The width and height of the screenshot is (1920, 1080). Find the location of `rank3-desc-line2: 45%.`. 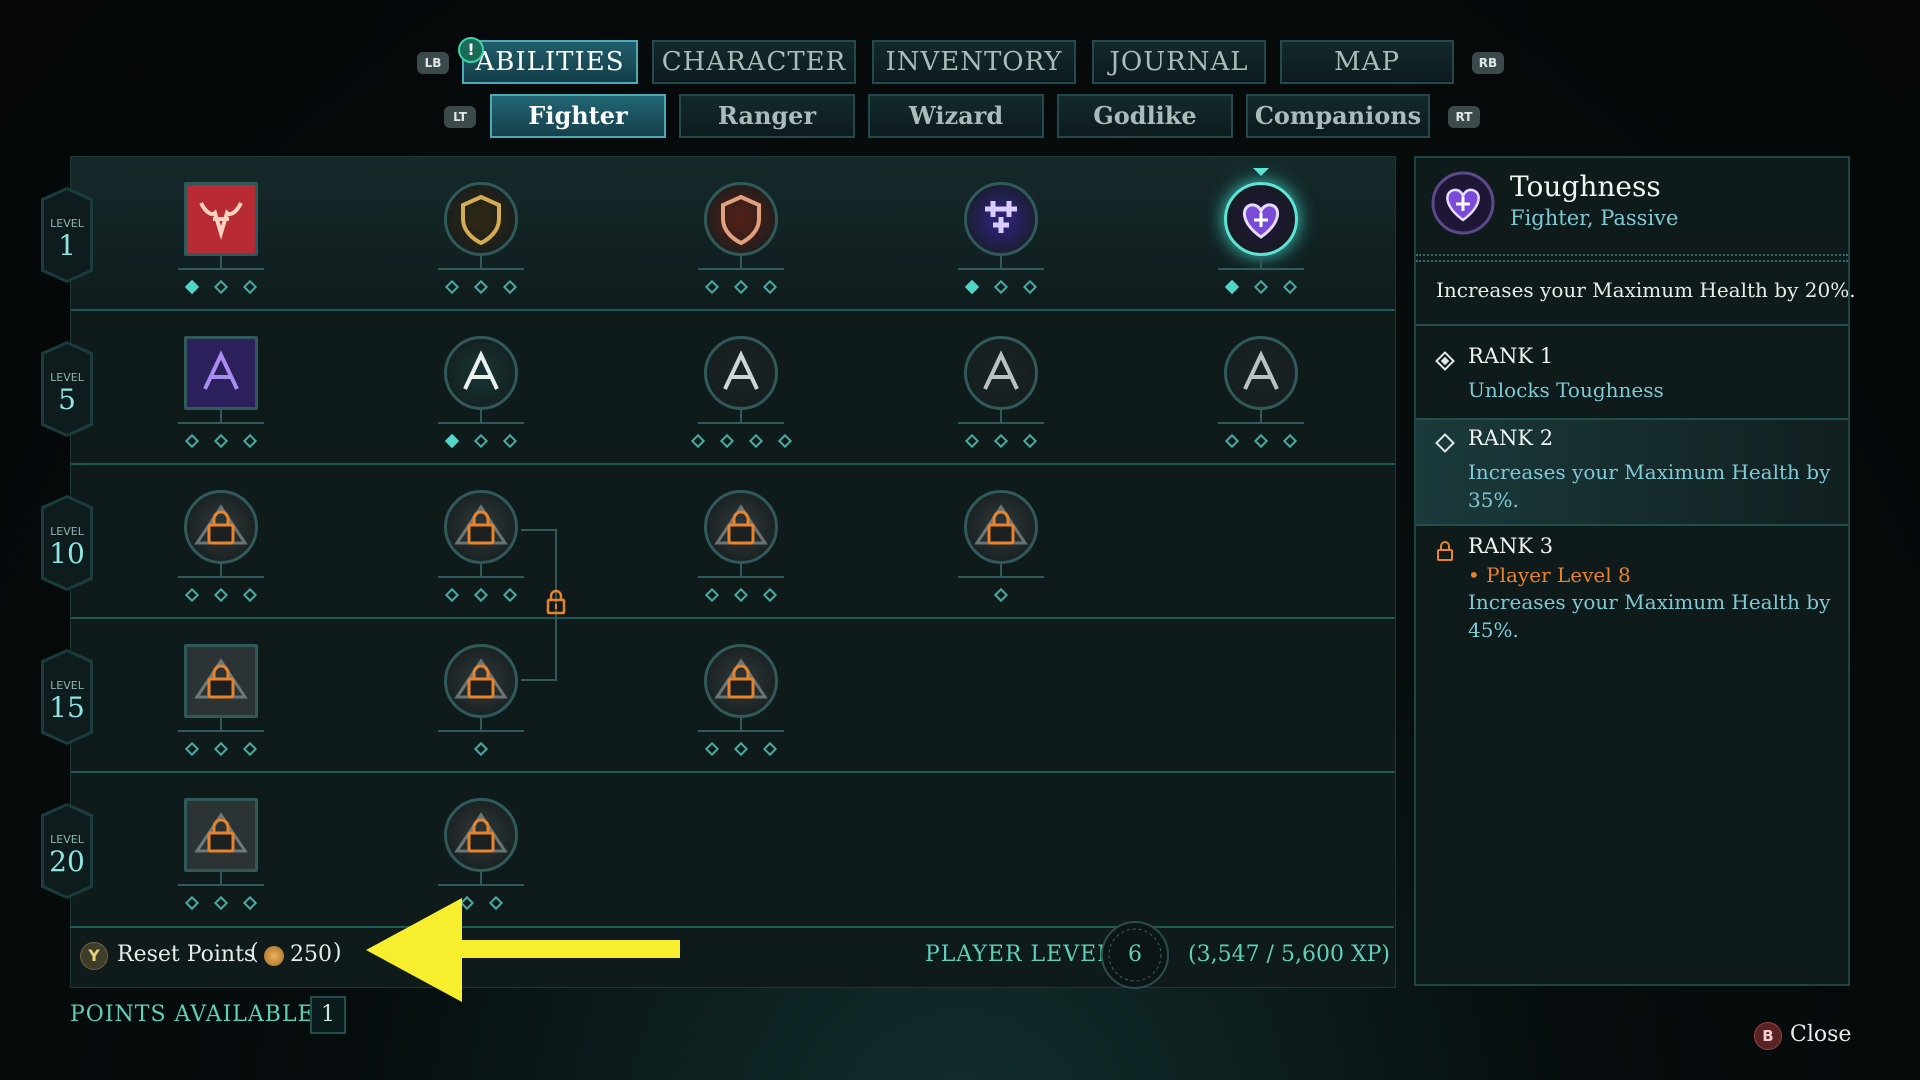

rank3-desc-line2: 45%. is located at coordinates (1493, 630).